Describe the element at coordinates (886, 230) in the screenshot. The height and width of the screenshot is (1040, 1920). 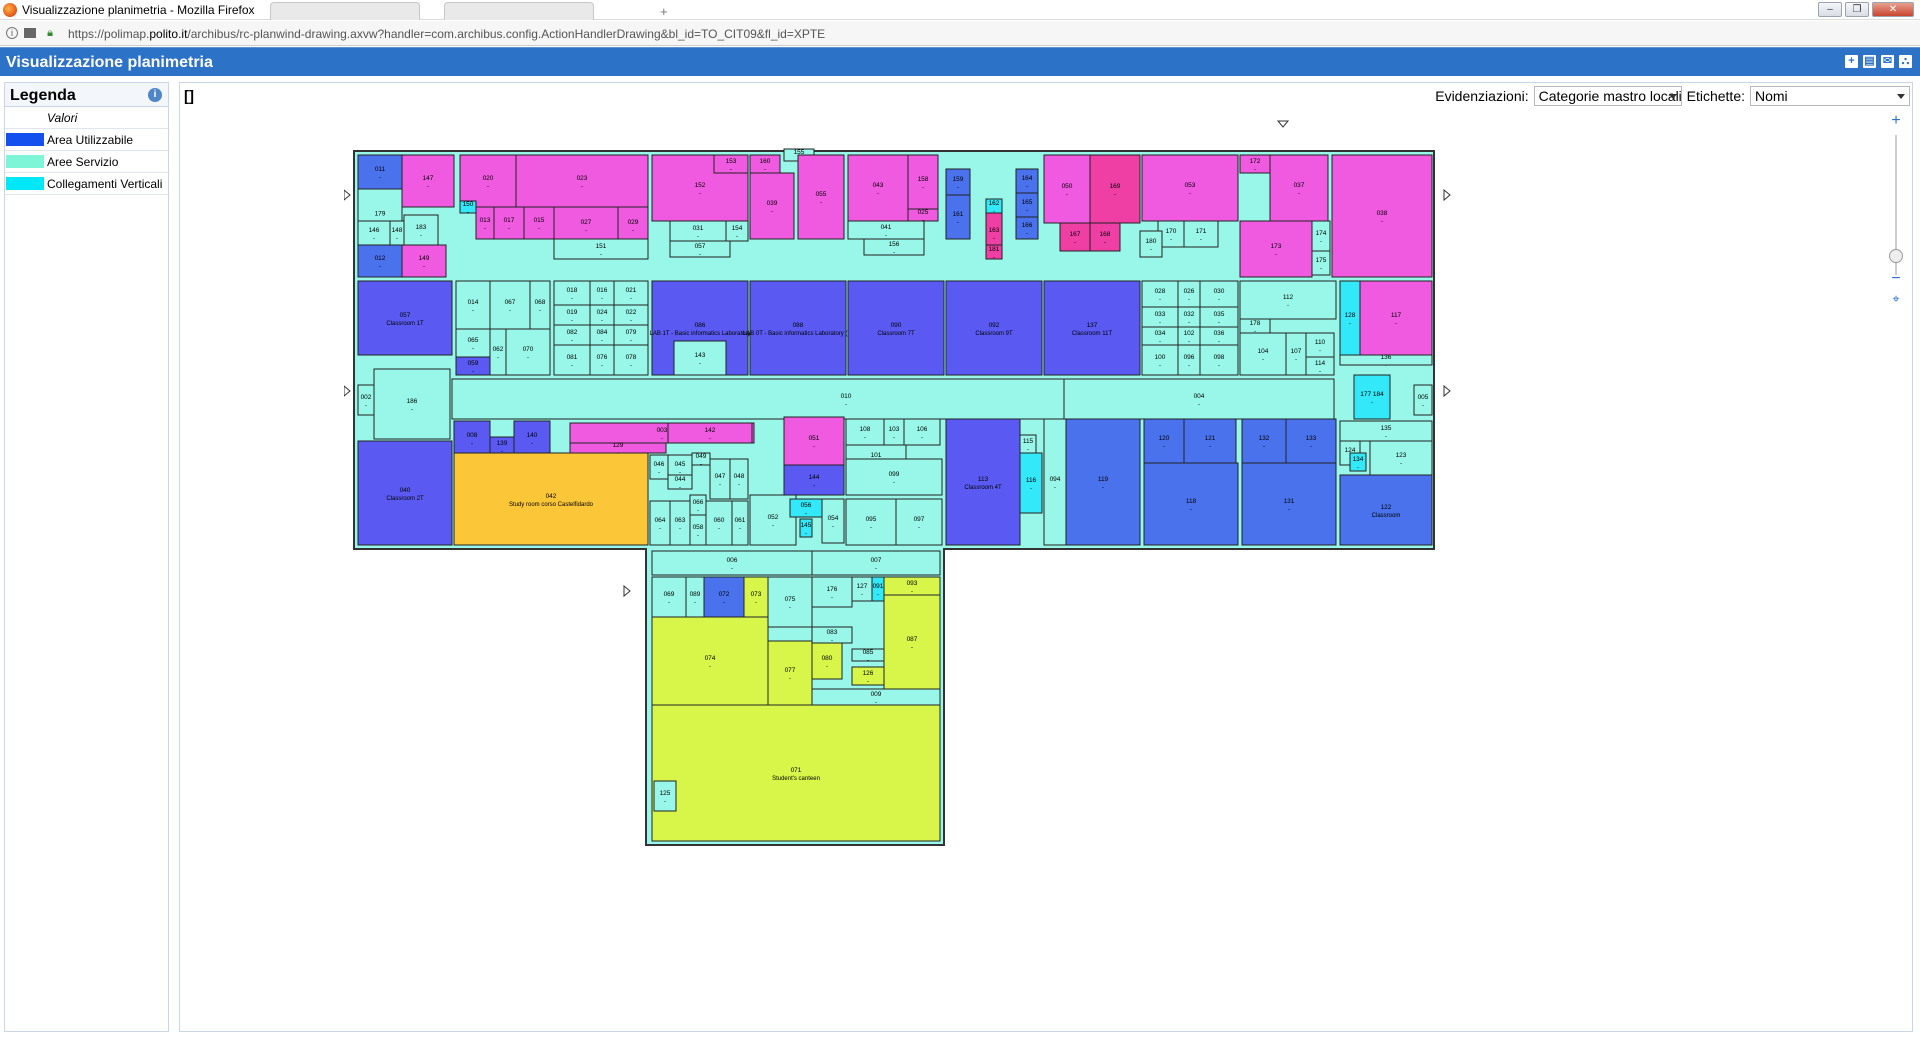
I see `room-041: 041 -` at that location.